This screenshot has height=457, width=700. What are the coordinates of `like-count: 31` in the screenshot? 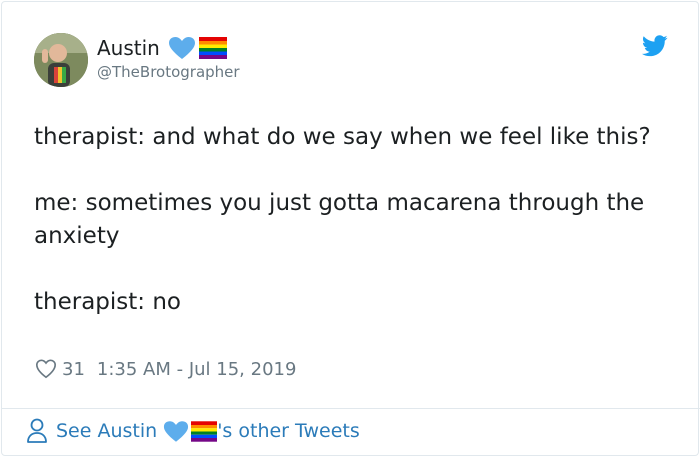 It's located at (73, 369).